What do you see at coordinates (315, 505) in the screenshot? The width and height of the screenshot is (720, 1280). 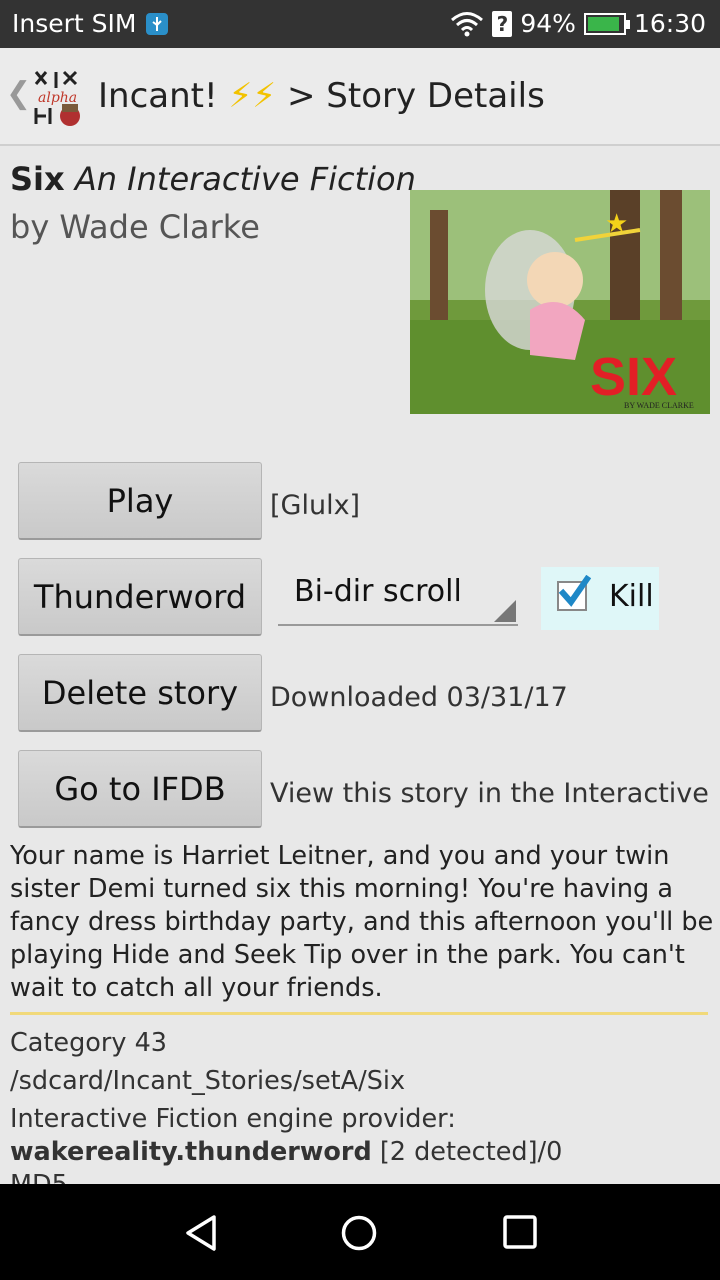 I see `story-format: [Glulx]` at bounding box center [315, 505].